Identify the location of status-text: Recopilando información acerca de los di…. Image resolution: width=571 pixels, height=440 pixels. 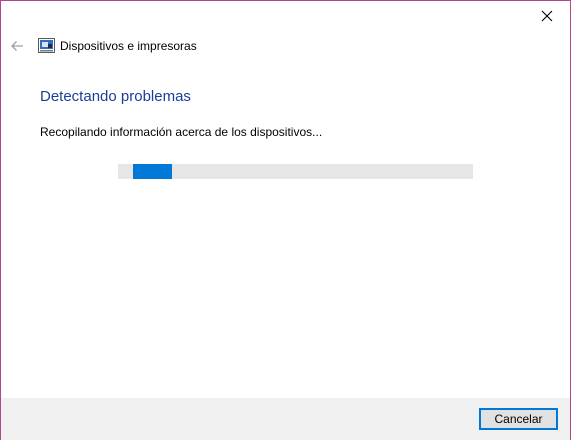
(181, 132).